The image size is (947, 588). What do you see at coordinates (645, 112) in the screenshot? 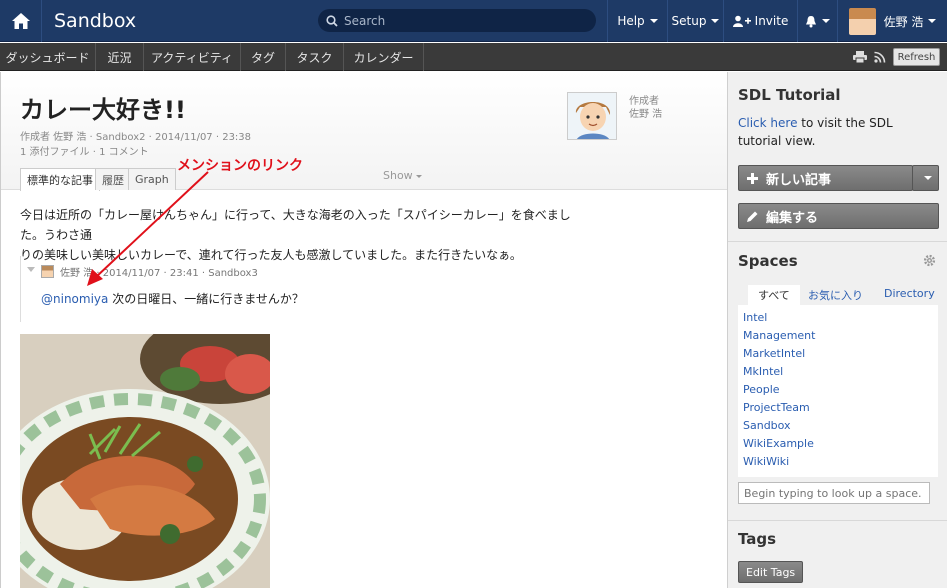
I see `author-name: 佐野 浩` at bounding box center [645, 112].